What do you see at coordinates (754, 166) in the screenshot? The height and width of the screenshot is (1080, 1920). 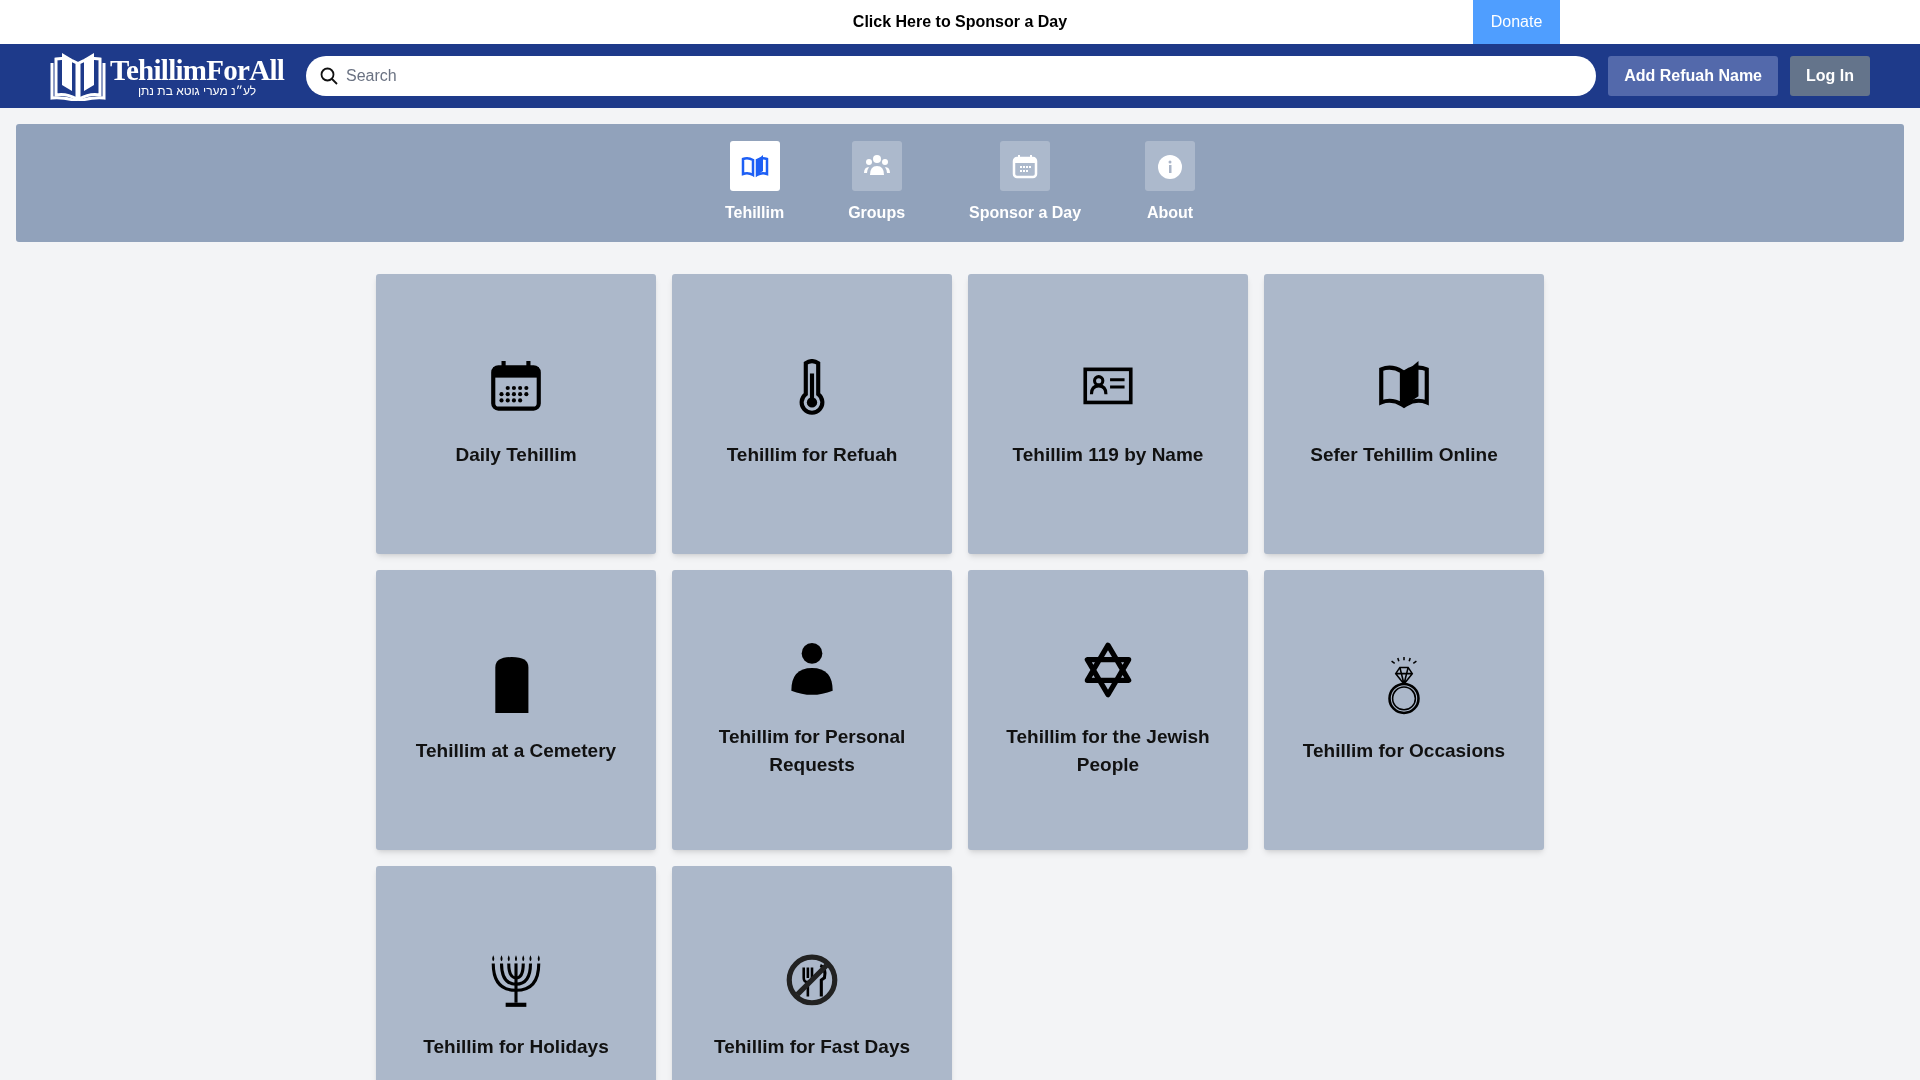 I see `book-icon` at bounding box center [754, 166].